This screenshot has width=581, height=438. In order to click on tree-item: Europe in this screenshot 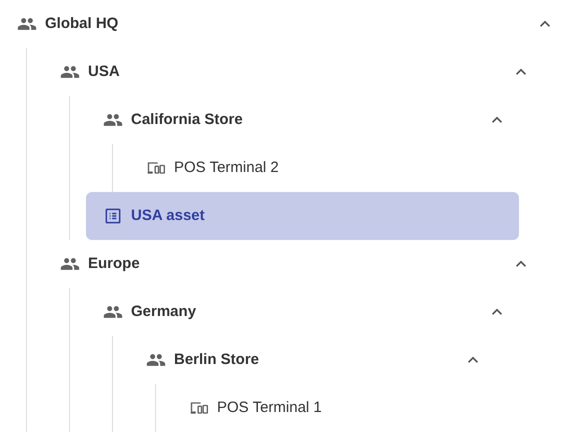, I will do `click(293, 264)`.